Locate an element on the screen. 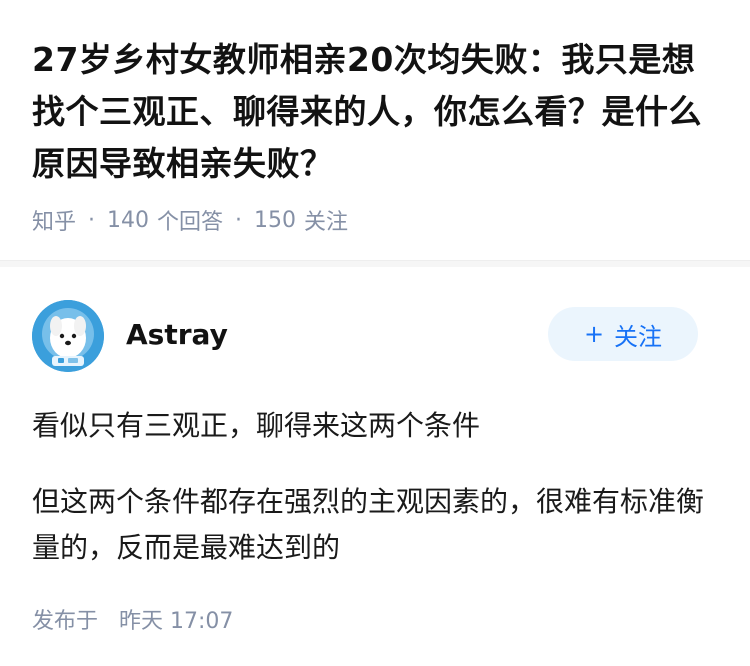 This screenshot has width=750, height=666. publish-info: 发布于 昨天 17:07 is located at coordinates (375, 619).